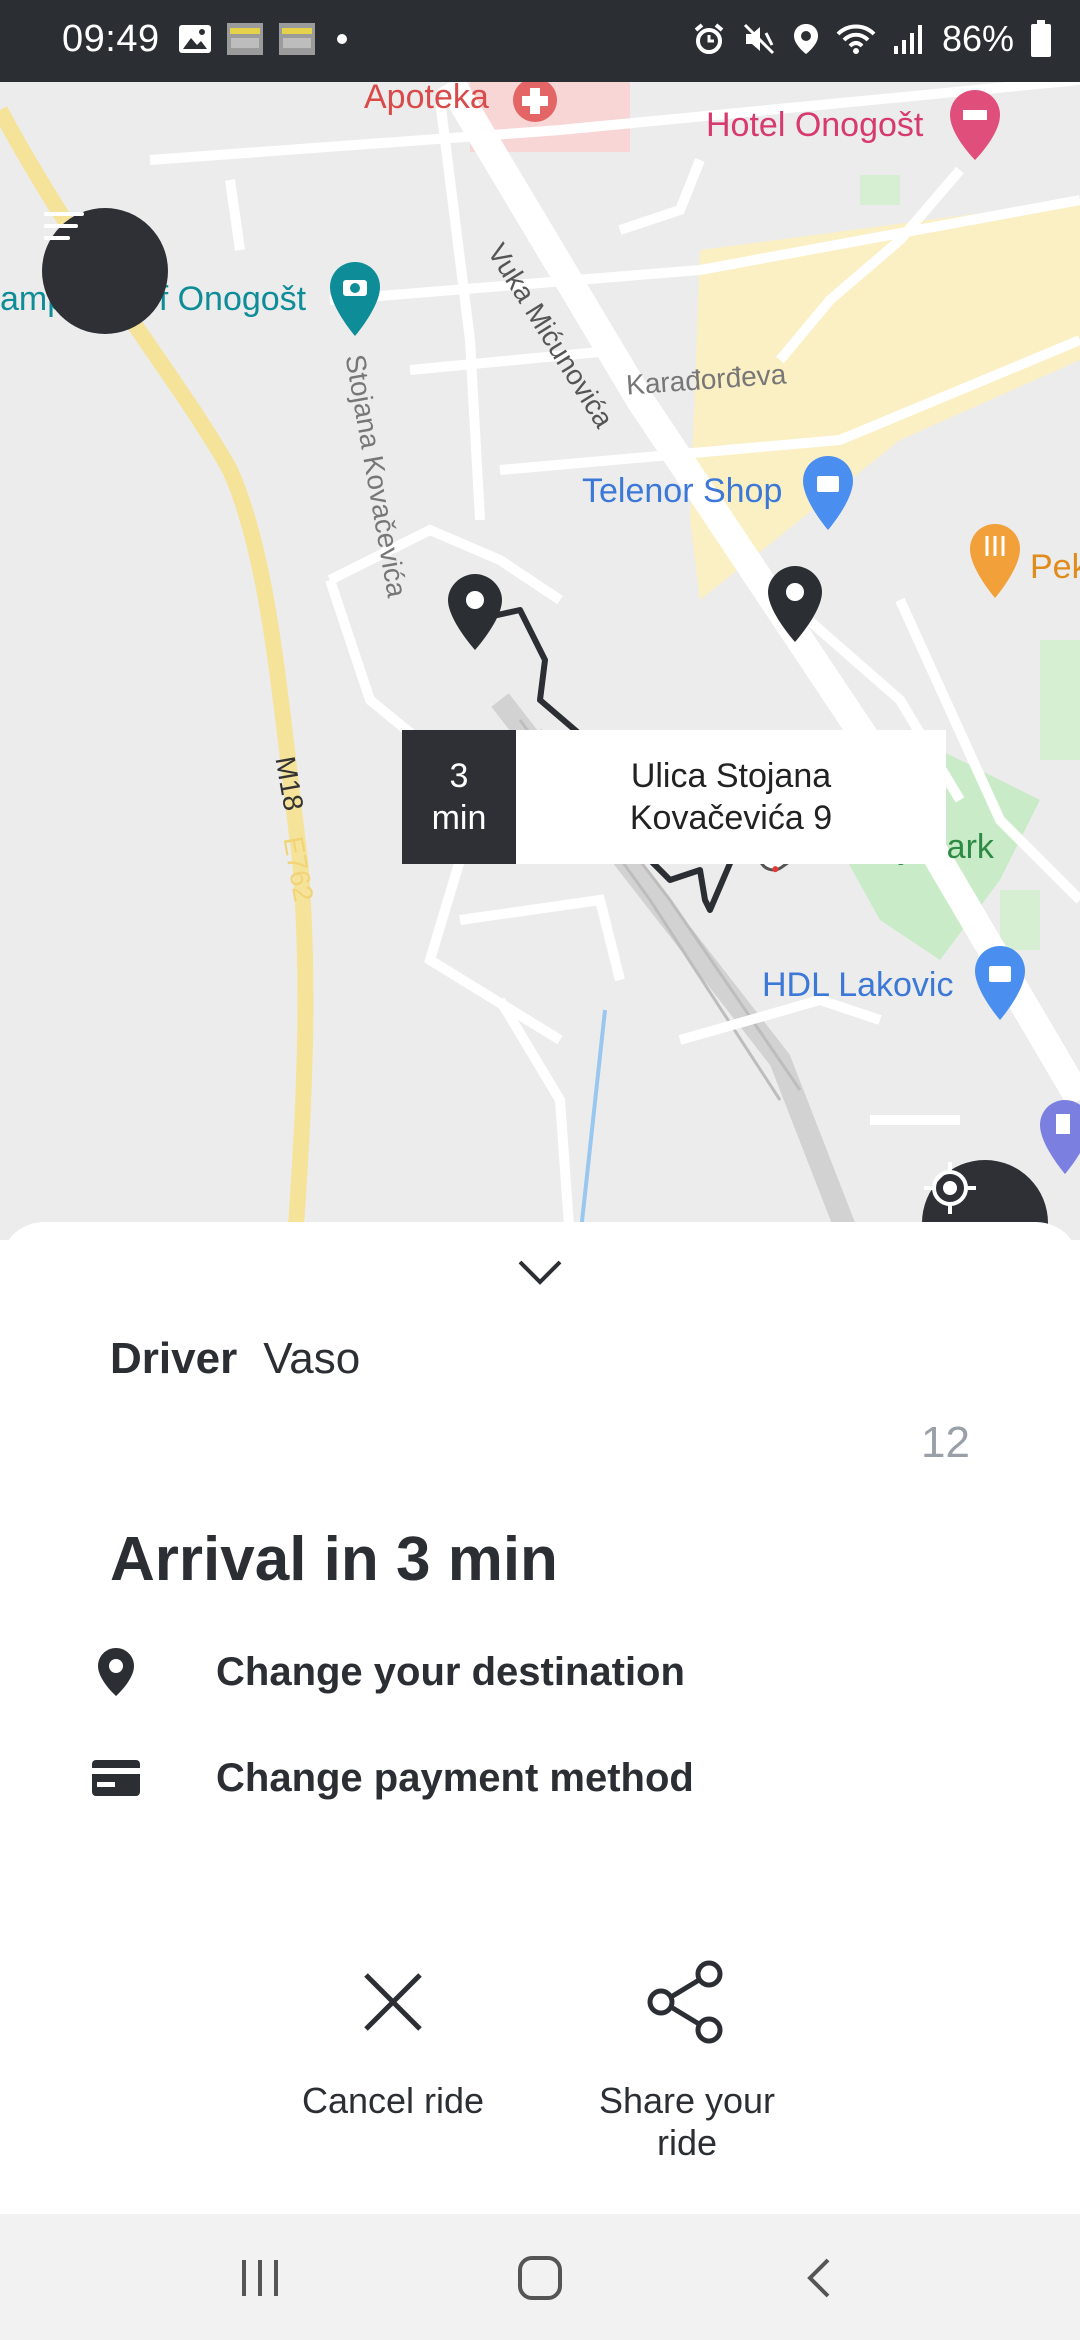 The image size is (1080, 2340). What do you see at coordinates (459, 818) in the screenshot?
I see `eta-unit: min` at bounding box center [459, 818].